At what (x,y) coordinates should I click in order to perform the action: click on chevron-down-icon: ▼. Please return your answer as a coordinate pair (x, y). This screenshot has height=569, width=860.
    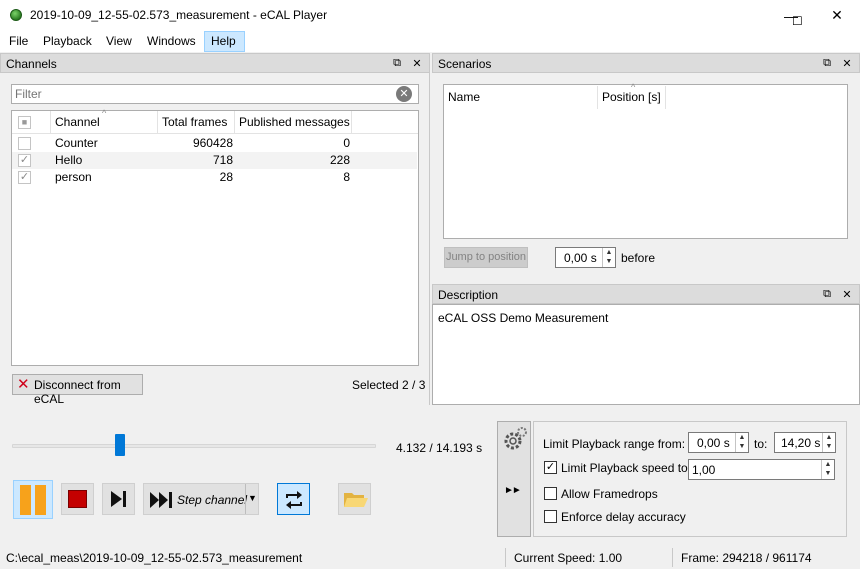
    Looking at the image, I should click on (252, 498).